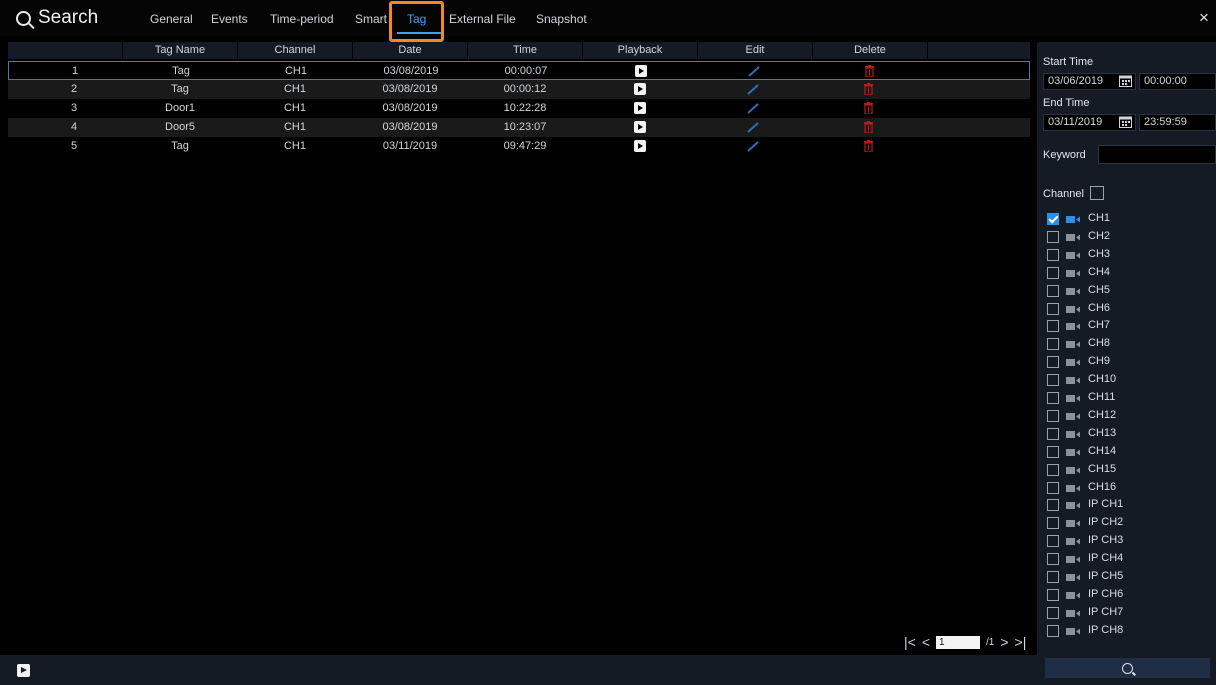 The image size is (1216, 685). I want to click on search-button, so click(1127, 668).